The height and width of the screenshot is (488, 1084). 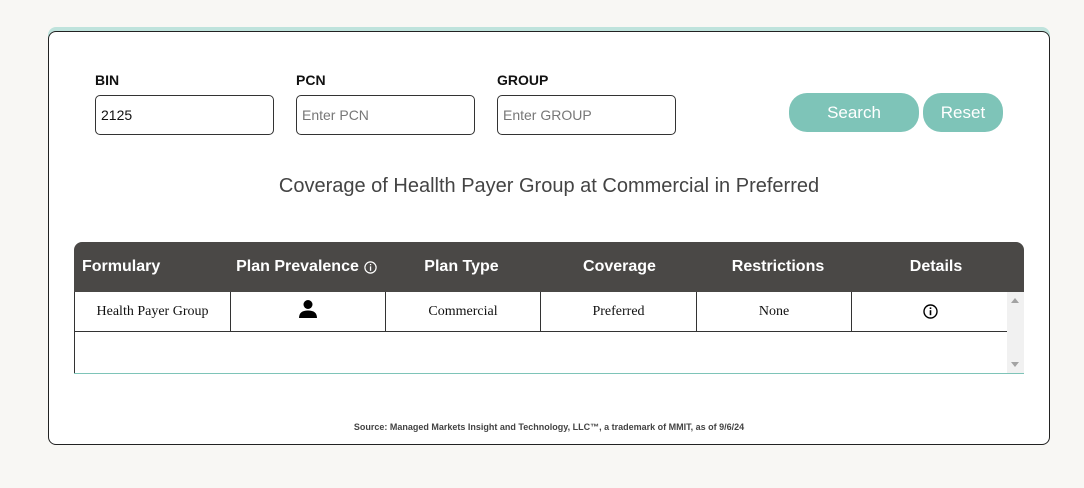 What do you see at coordinates (963, 112) in the screenshot?
I see `reset-button: Reset` at bounding box center [963, 112].